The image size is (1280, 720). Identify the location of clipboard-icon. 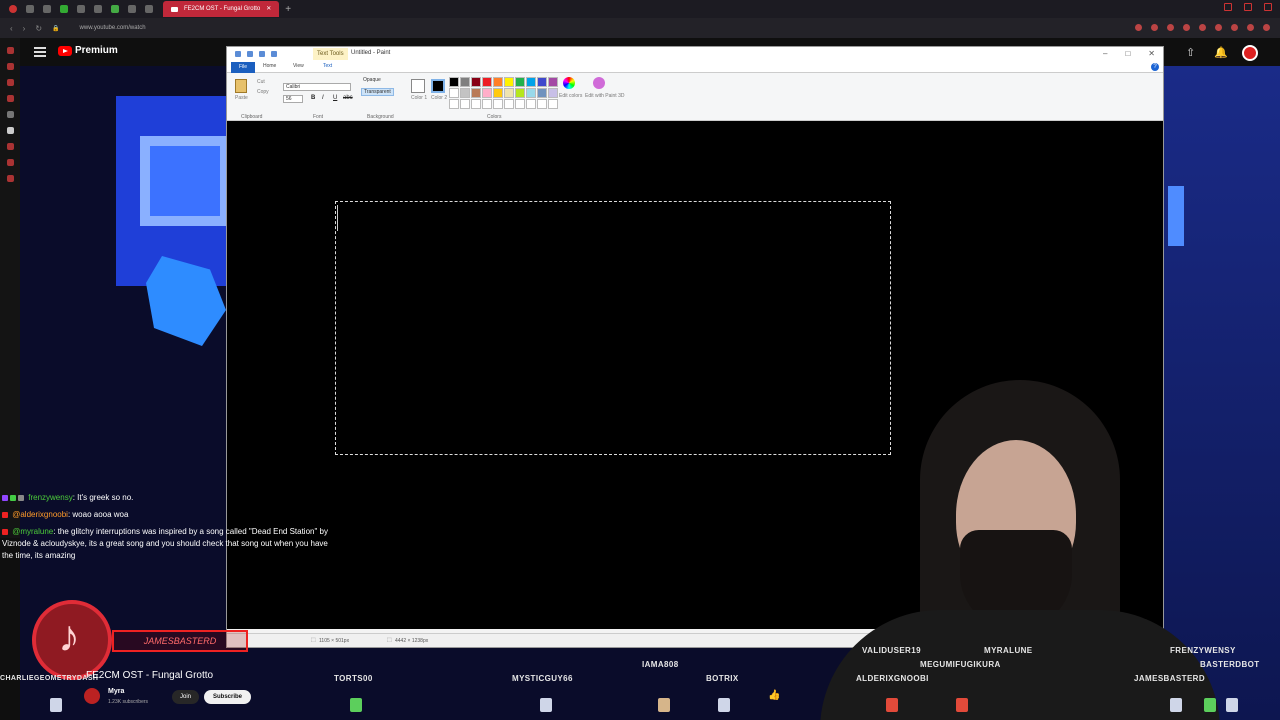
(241, 86).